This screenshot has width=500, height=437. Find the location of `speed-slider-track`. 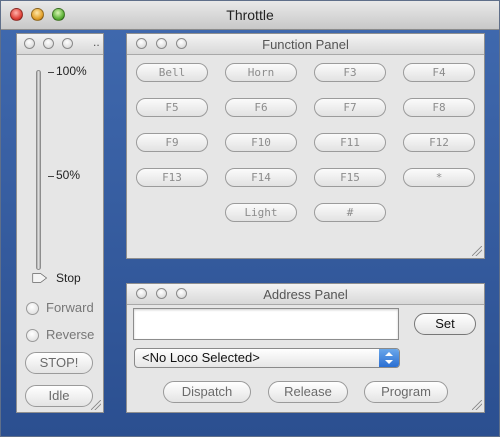

speed-slider-track is located at coordinates (38, 170).